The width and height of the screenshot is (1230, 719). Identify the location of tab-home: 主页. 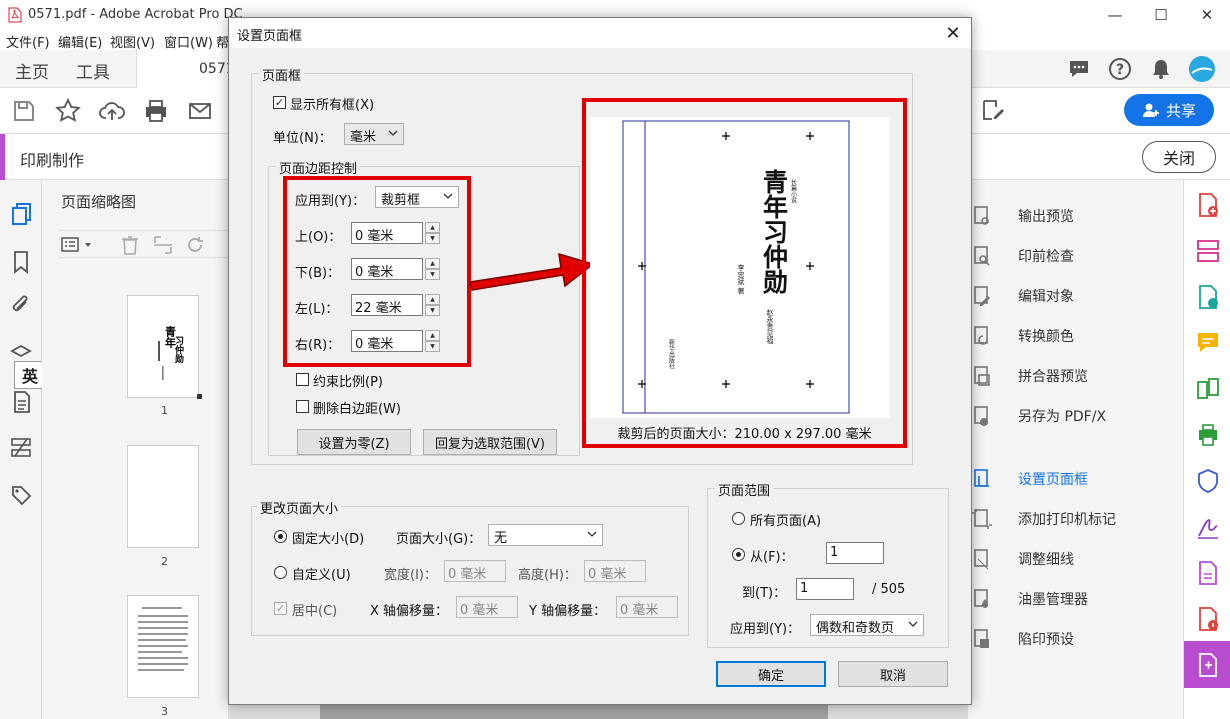
(32, 70).